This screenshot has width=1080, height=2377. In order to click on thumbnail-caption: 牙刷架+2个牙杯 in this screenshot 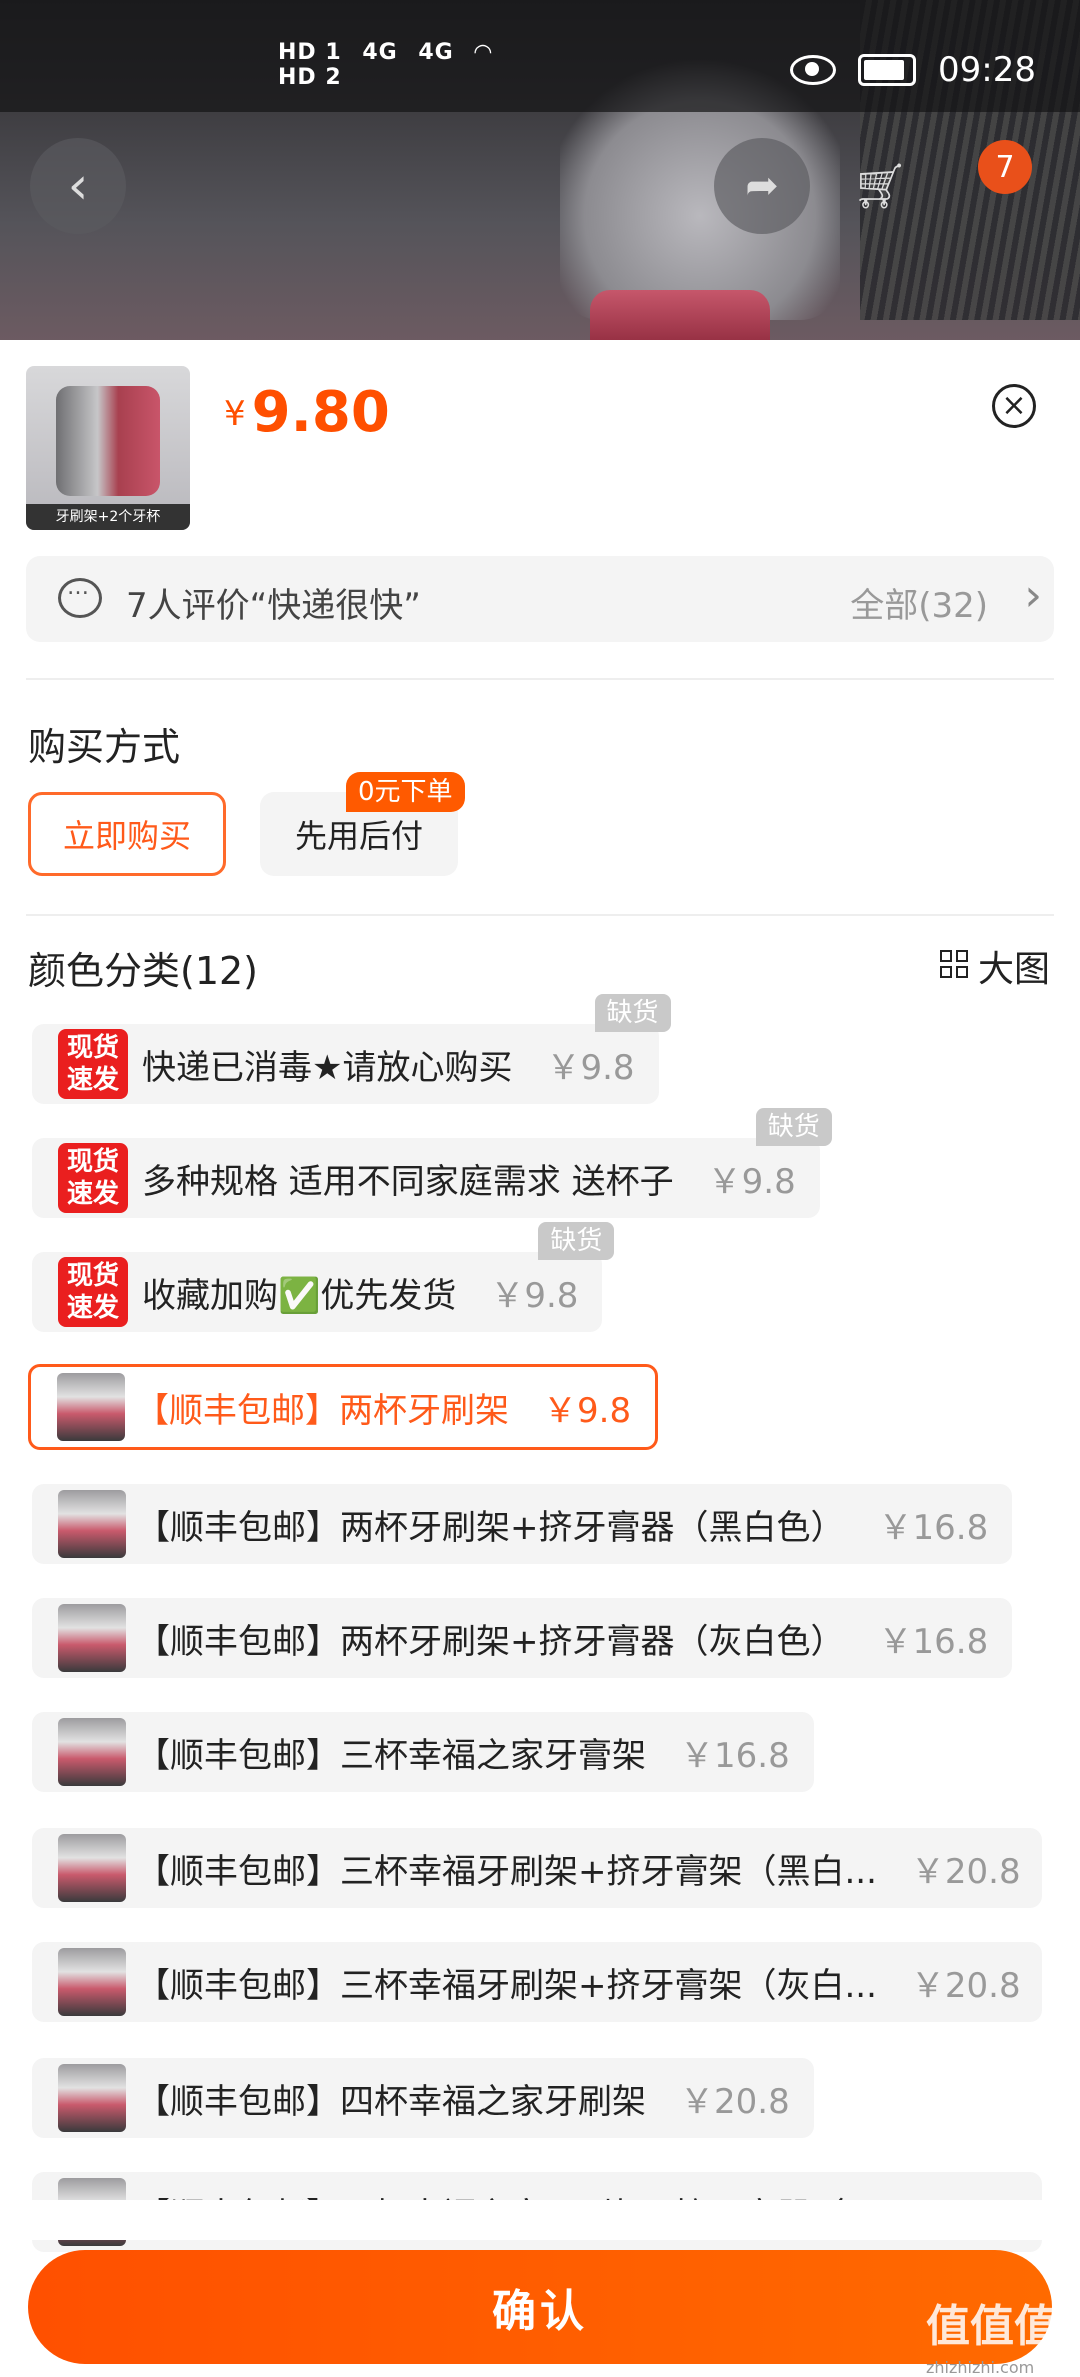, I will do `click(108, 517)`.